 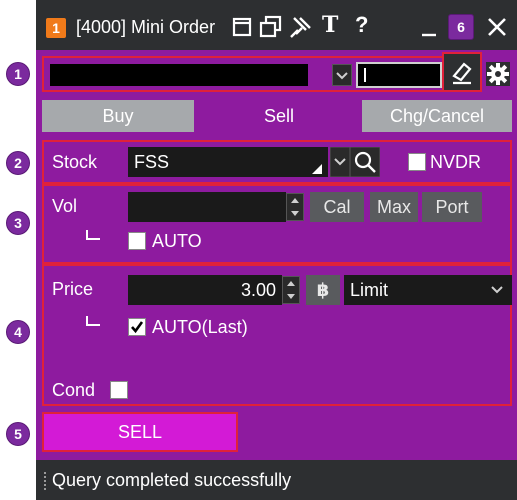 What do you see at coordinates (317, 169) in the screenshot?
I see `resize-grip-icon` at bounding box center [317, 169].